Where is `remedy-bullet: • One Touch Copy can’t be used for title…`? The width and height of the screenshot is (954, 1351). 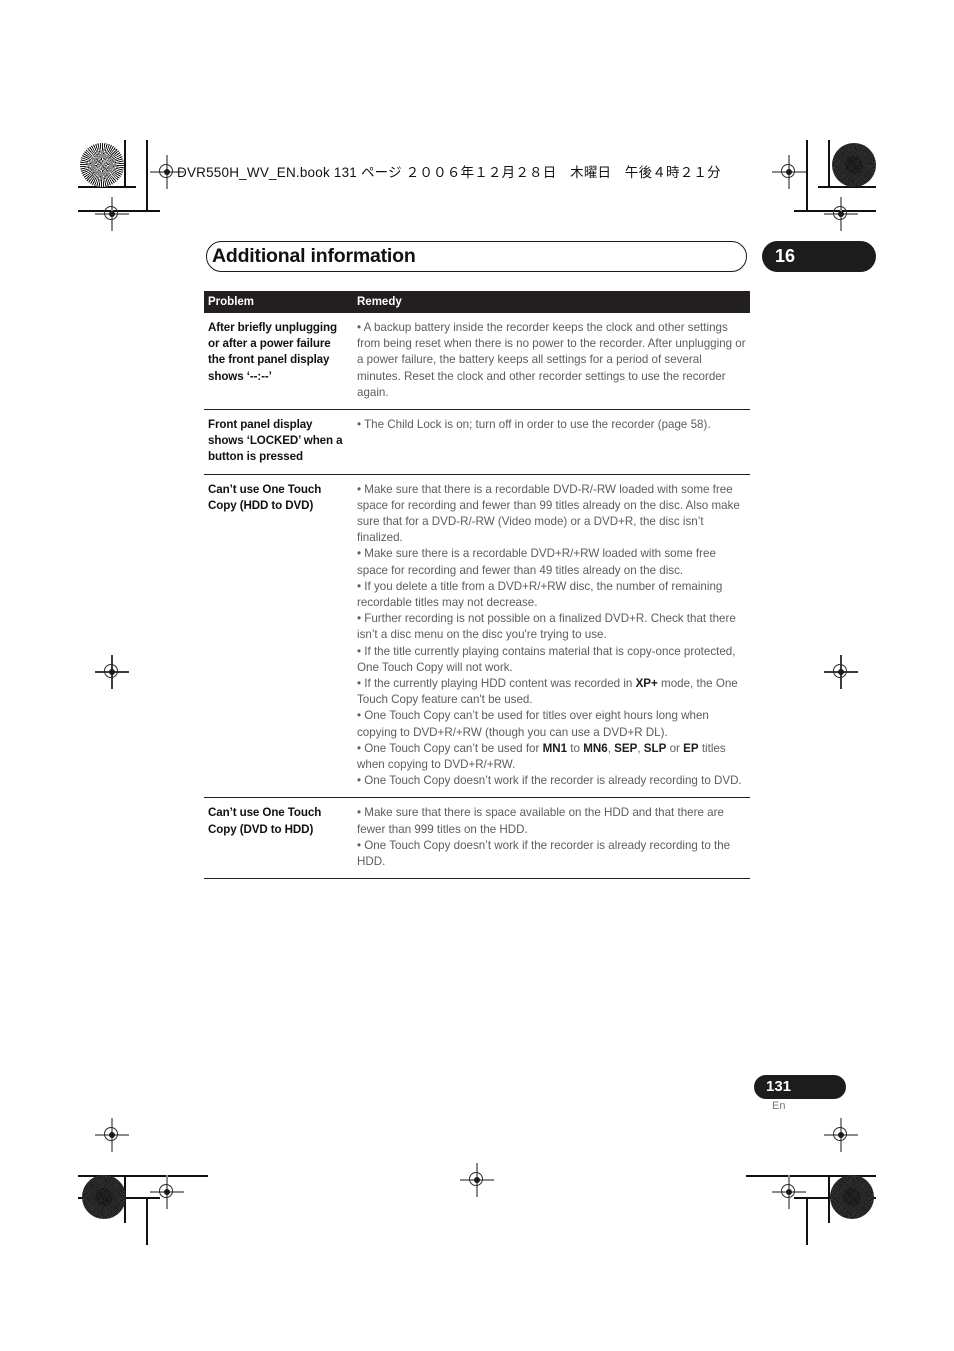
remedy-bullet: • One Touch Copy can’t be used for title… is located at coordinates (533, 724).